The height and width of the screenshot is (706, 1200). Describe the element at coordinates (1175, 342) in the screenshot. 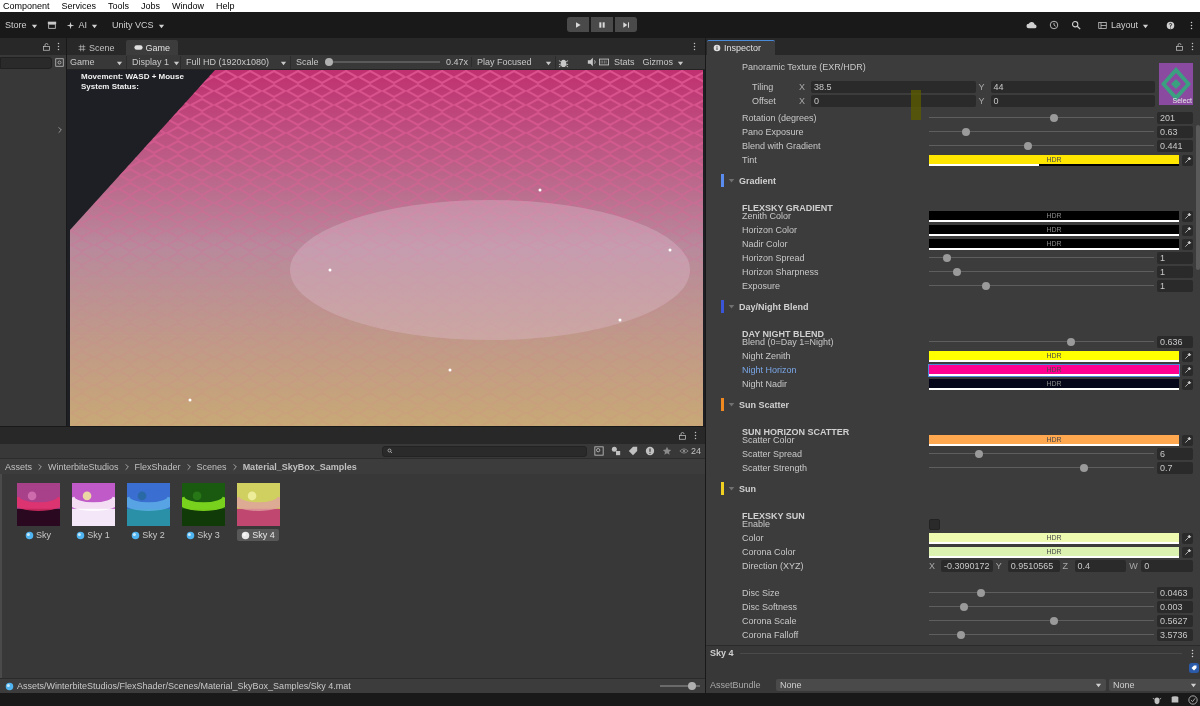

I see `value-field: 0.636` at that location.